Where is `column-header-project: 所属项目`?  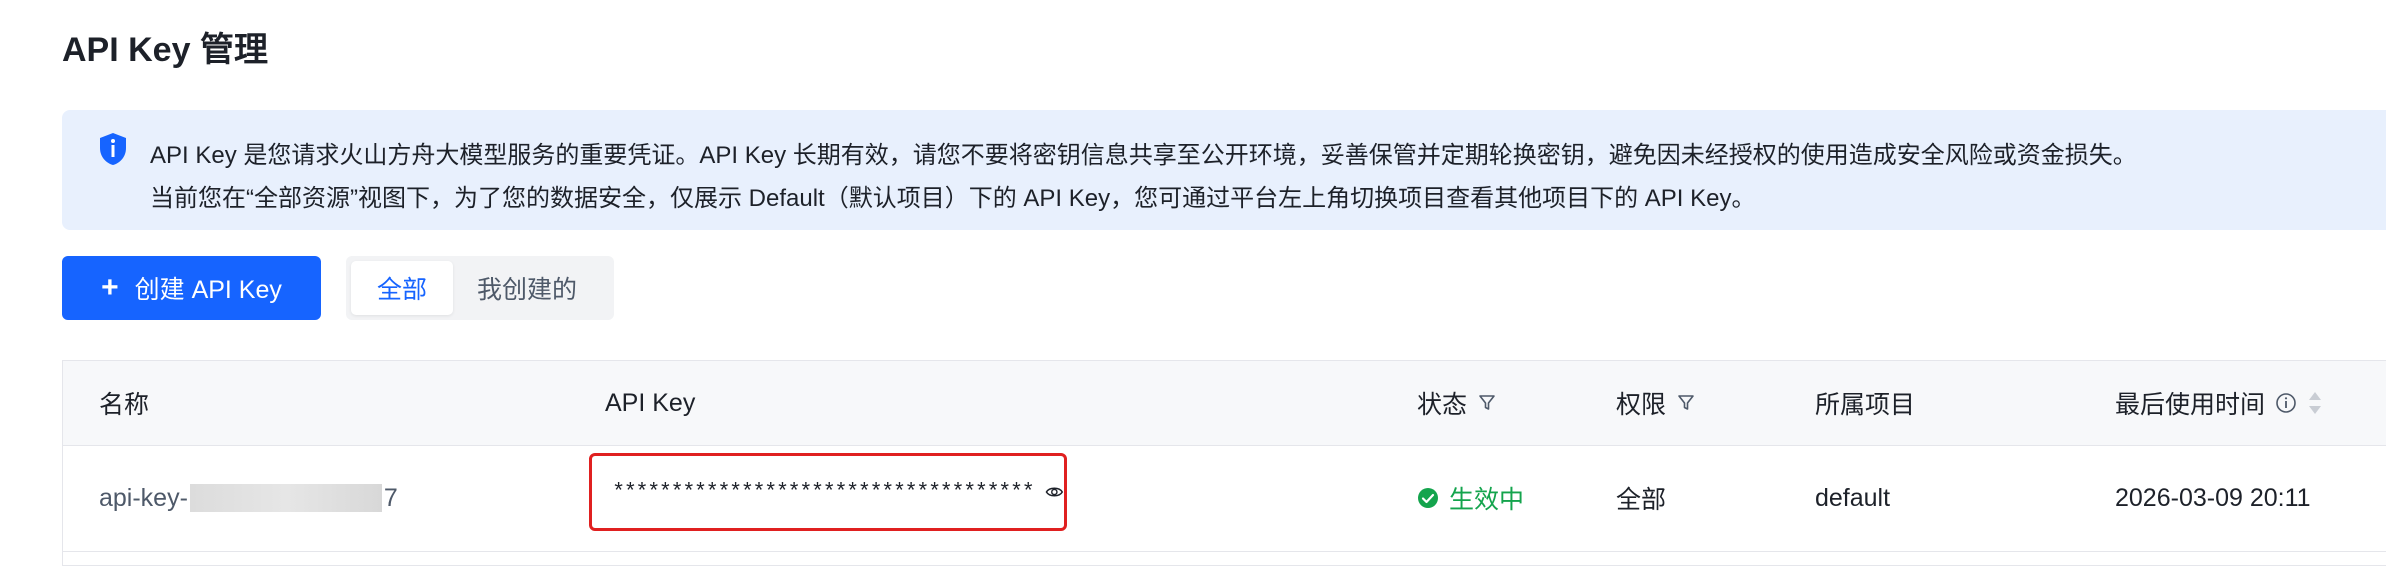
column-header-project: 所属项目 is located at coordinates (1865, 403).